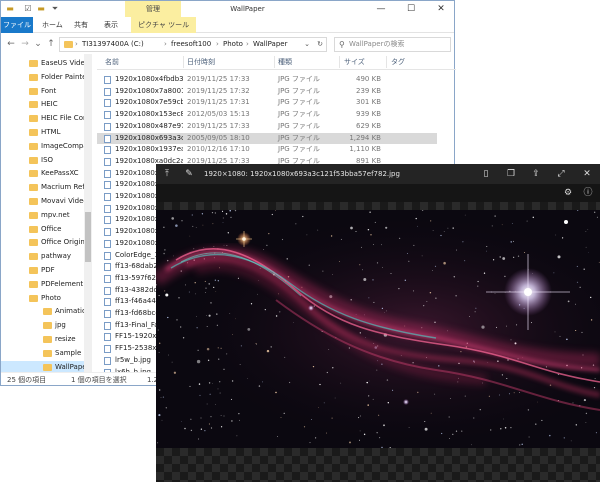 The height and width of the screenshot is (482, 600). I want to click on copy-icon: ❐, so click(511, 174).